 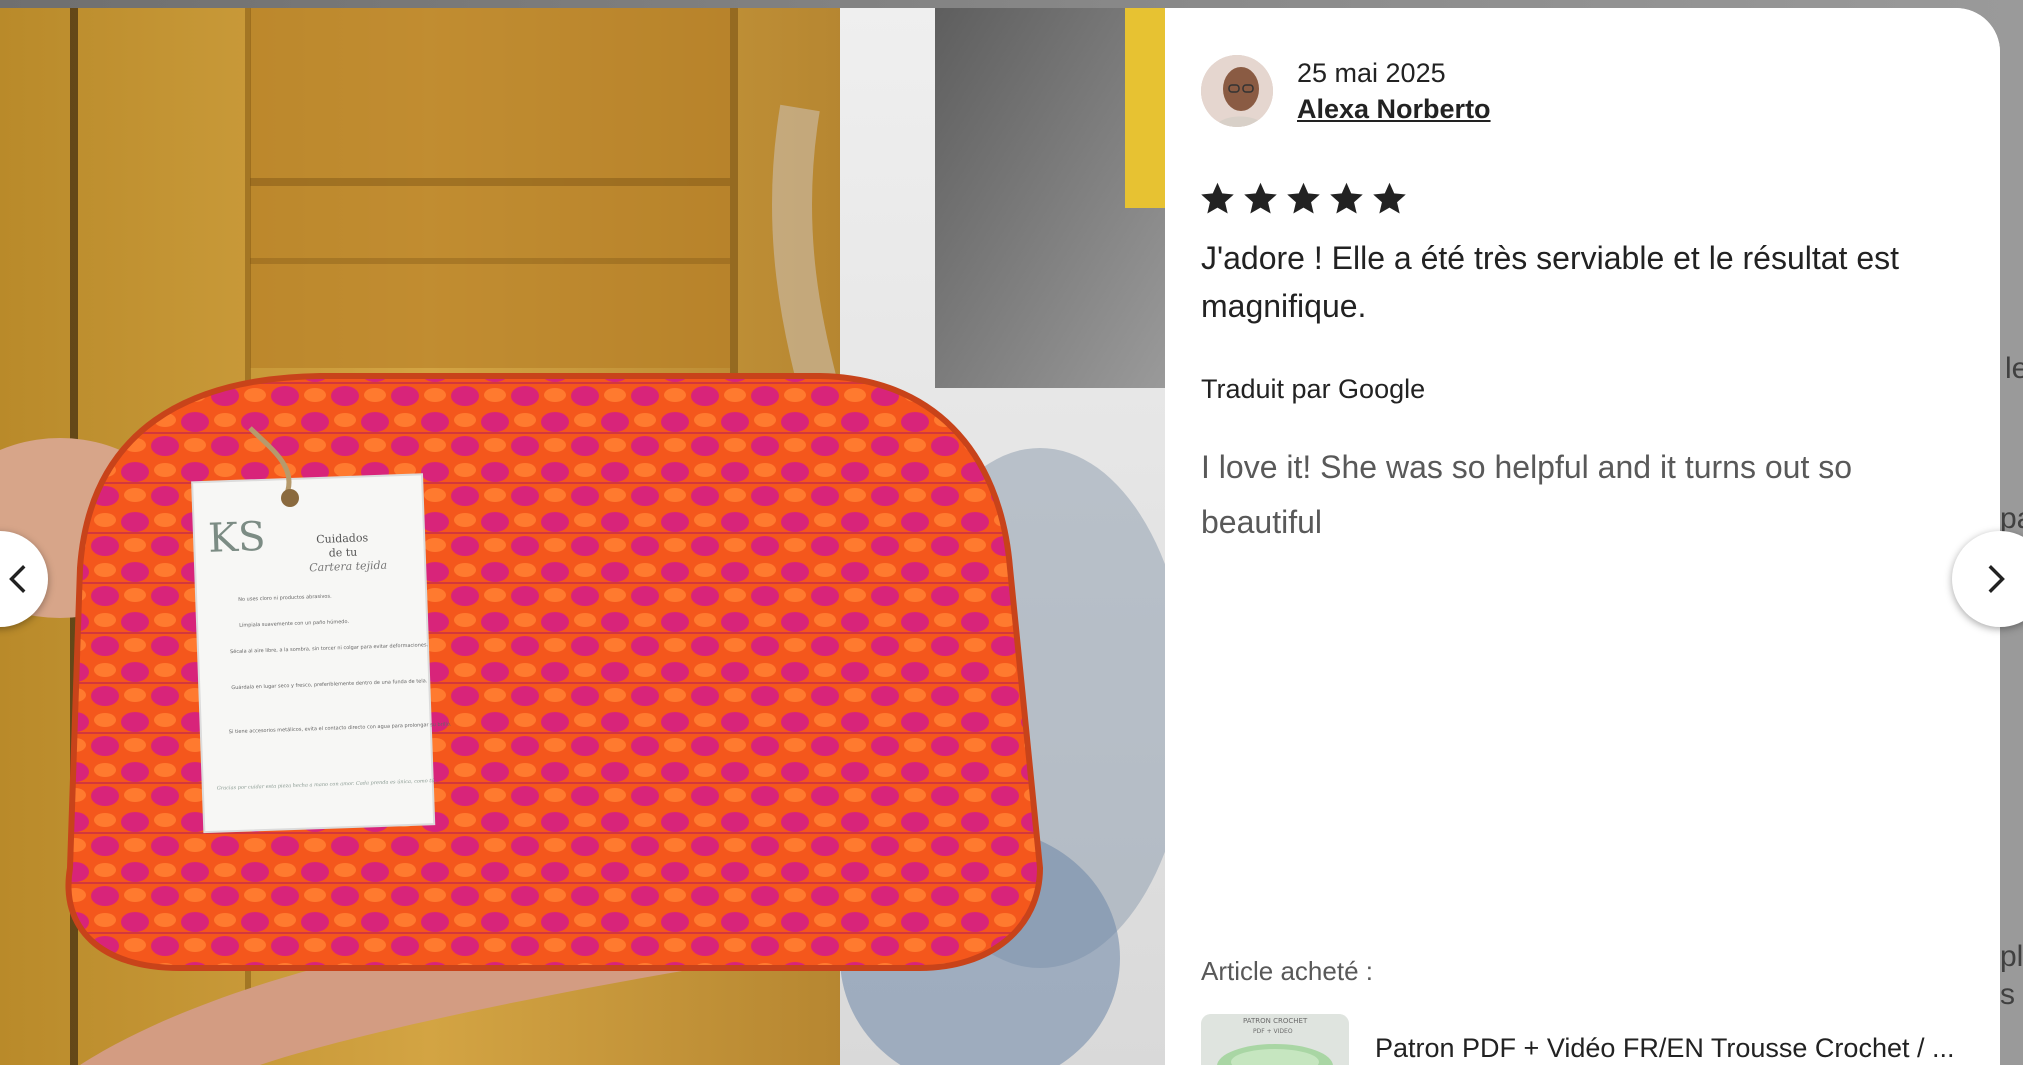 What do you see at coordinates (1313, 389) in the screenshot?
I see `translated-by-label: Traduit par Google` at bounding box center [1313, 389].